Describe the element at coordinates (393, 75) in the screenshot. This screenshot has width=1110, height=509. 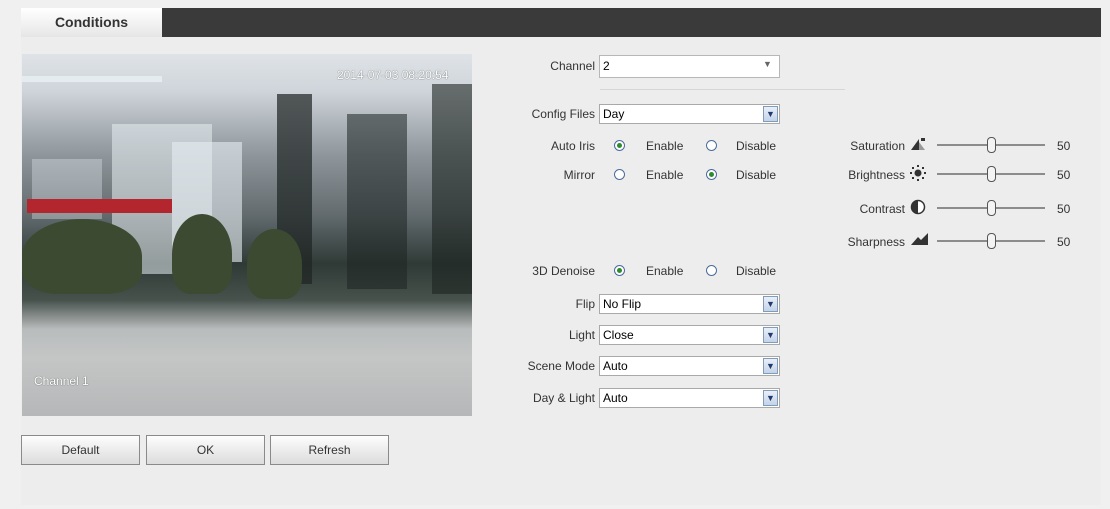
I see `preview-timestamp: 2014-07-03 08:20:54` at that location.